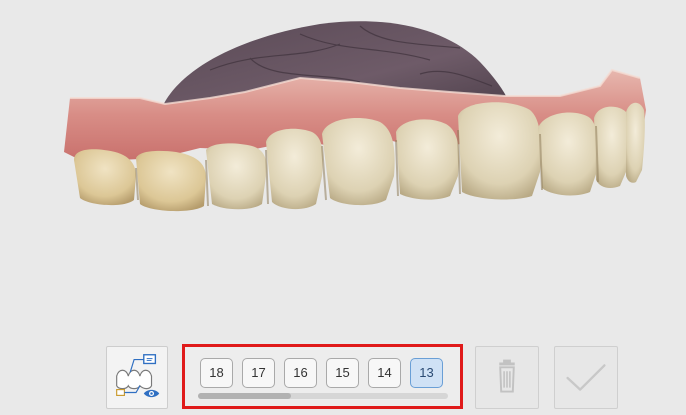  Describe the element at coordinates (323, 396) in the screenshot. I see `tooth-list-scrollbar` at that location.